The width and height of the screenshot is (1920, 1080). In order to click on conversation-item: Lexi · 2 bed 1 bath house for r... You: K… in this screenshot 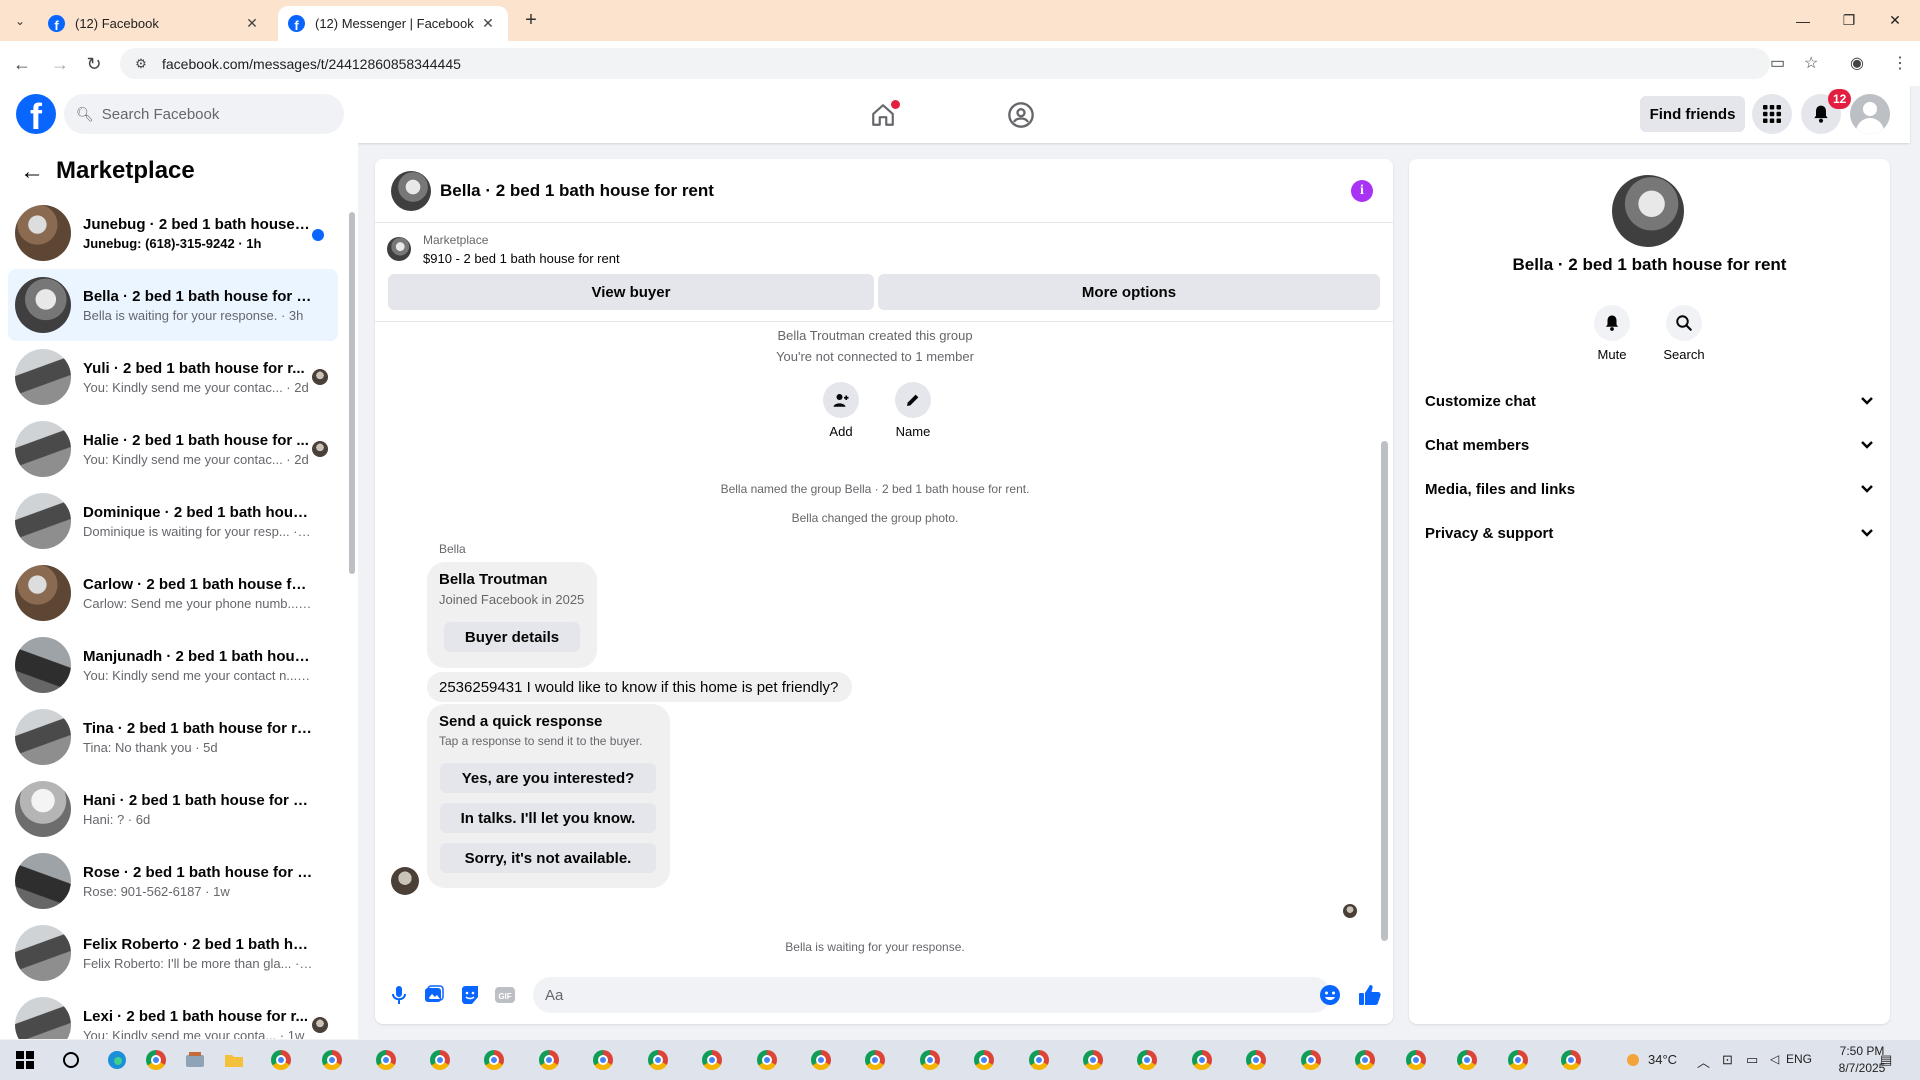, I will do `click(173, 1014)`.